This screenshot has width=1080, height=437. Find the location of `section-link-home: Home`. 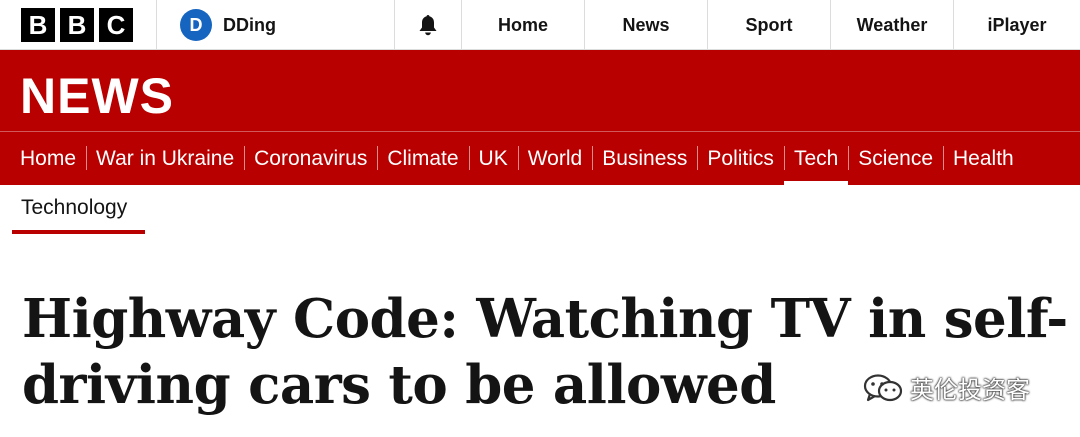

section-link-home: Home is located at coordinates (48, 158).